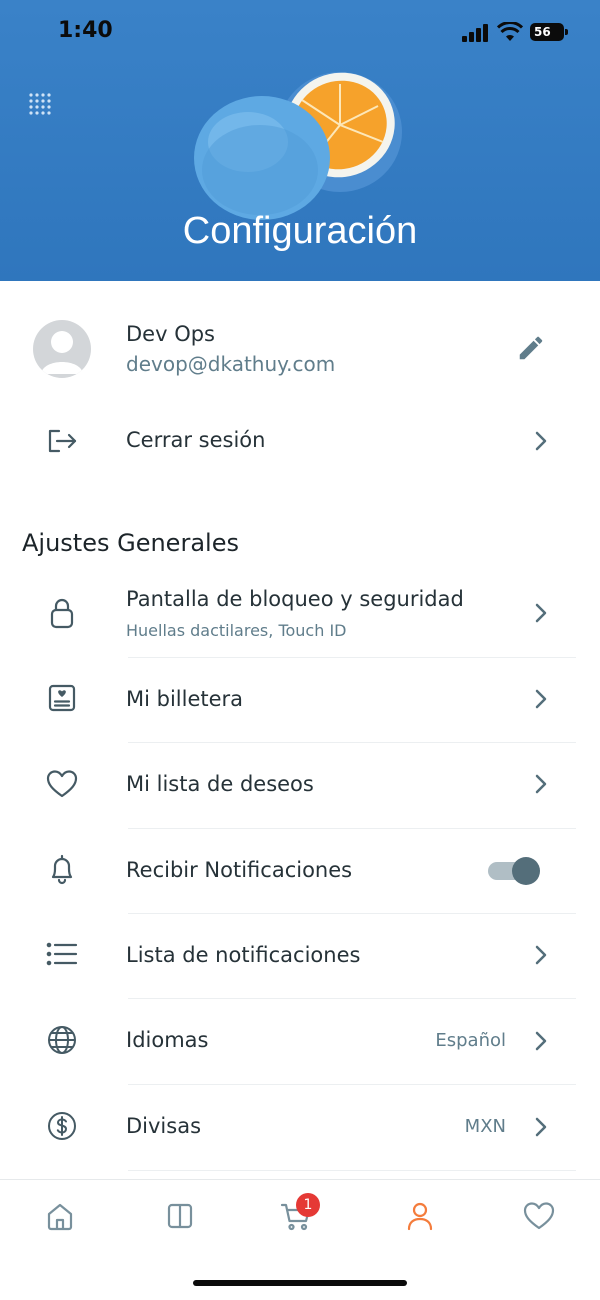 This screenshot has width=600, height=1300. Describe the element at coordinates (185, 699) in the screenshot. I see `wallet-label: Mi billetera` at that location.